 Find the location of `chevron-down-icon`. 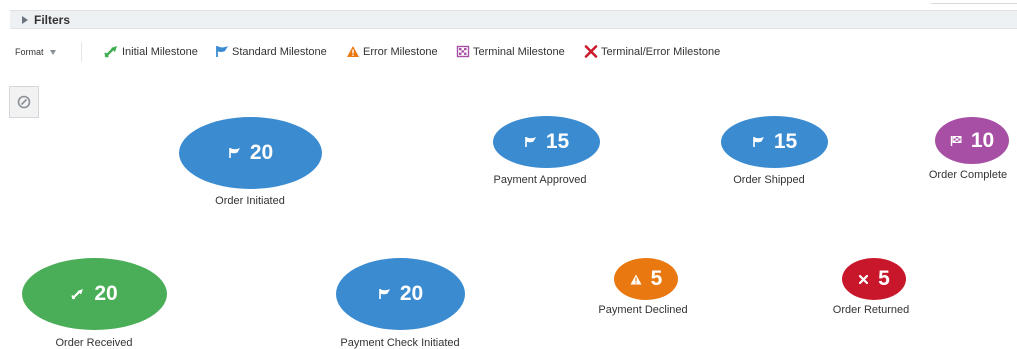

chevron-down-icon is located at coordinates (52, 52).